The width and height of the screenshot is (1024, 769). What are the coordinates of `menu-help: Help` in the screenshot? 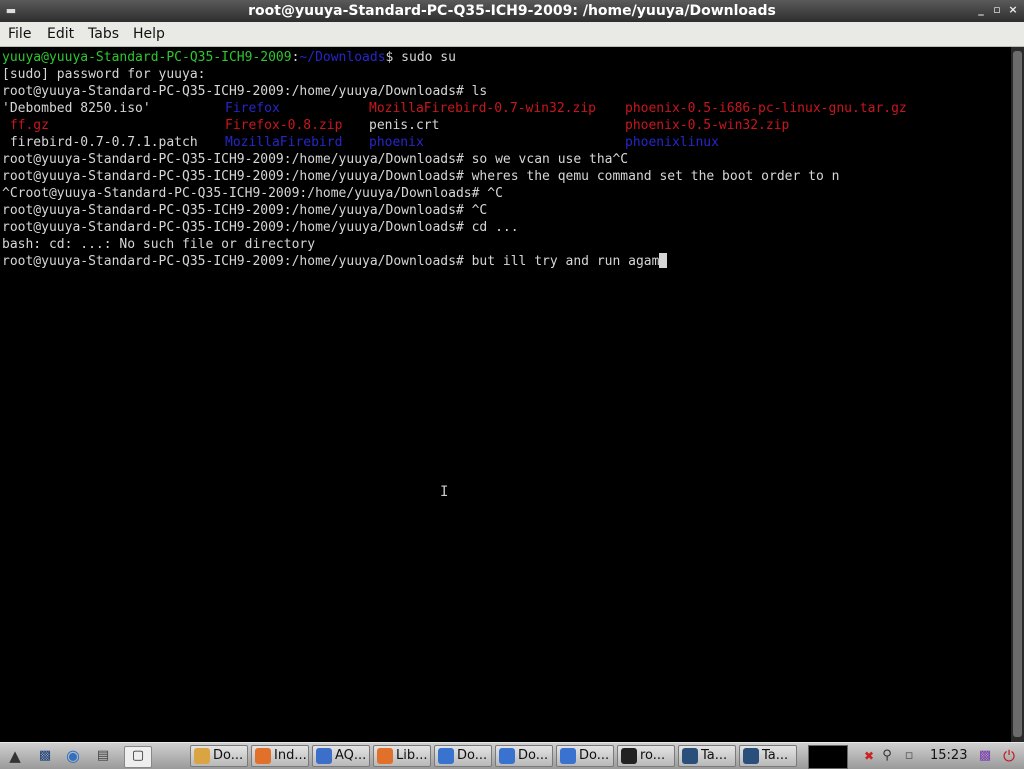 It's located at (149, 34).